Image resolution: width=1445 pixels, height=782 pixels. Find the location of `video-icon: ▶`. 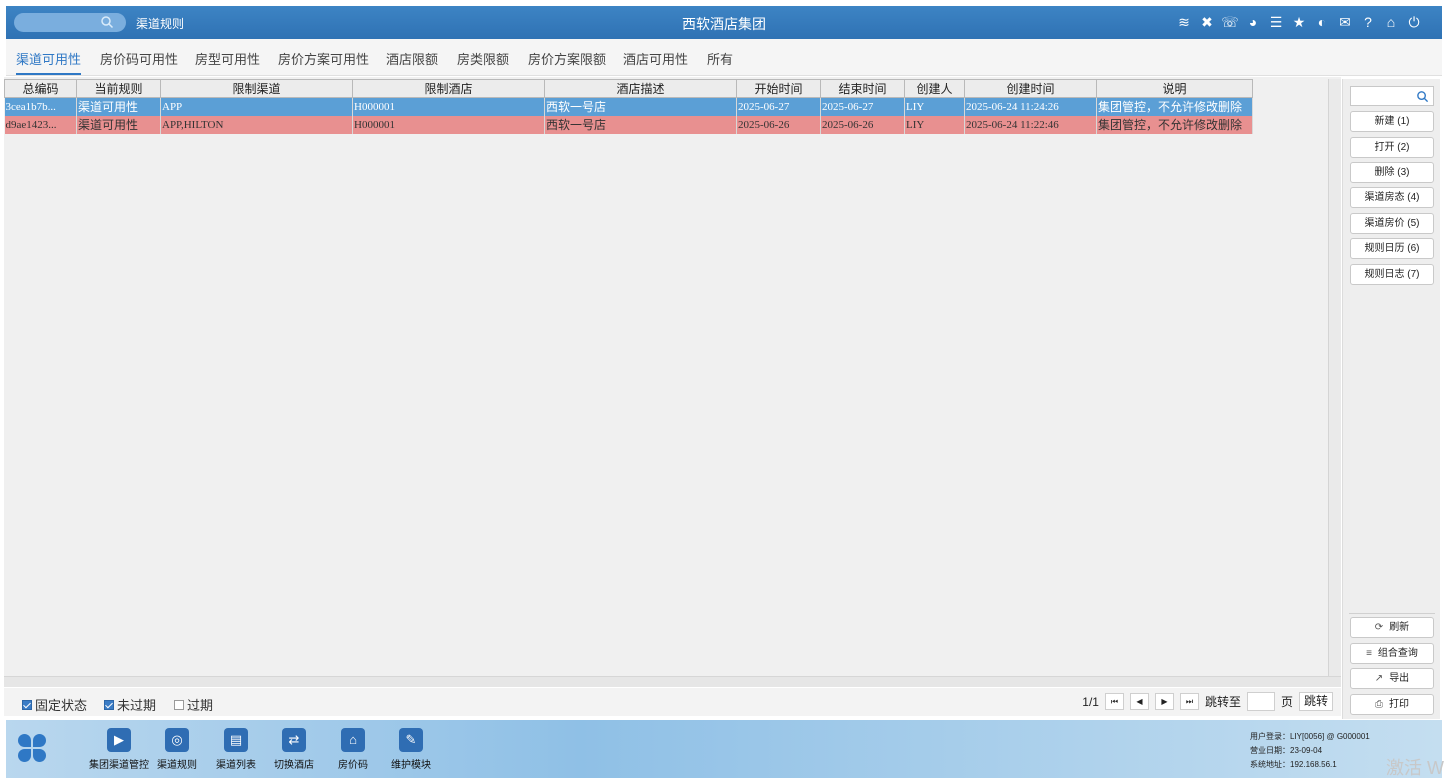

video-icon: ▶ is located at coordinates (119, 740).